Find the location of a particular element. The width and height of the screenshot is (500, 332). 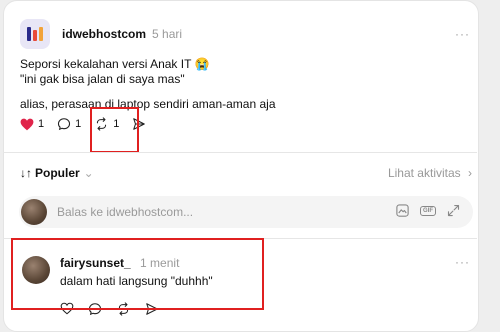

post-time: 5 hari is located at coordinates (167, 34).